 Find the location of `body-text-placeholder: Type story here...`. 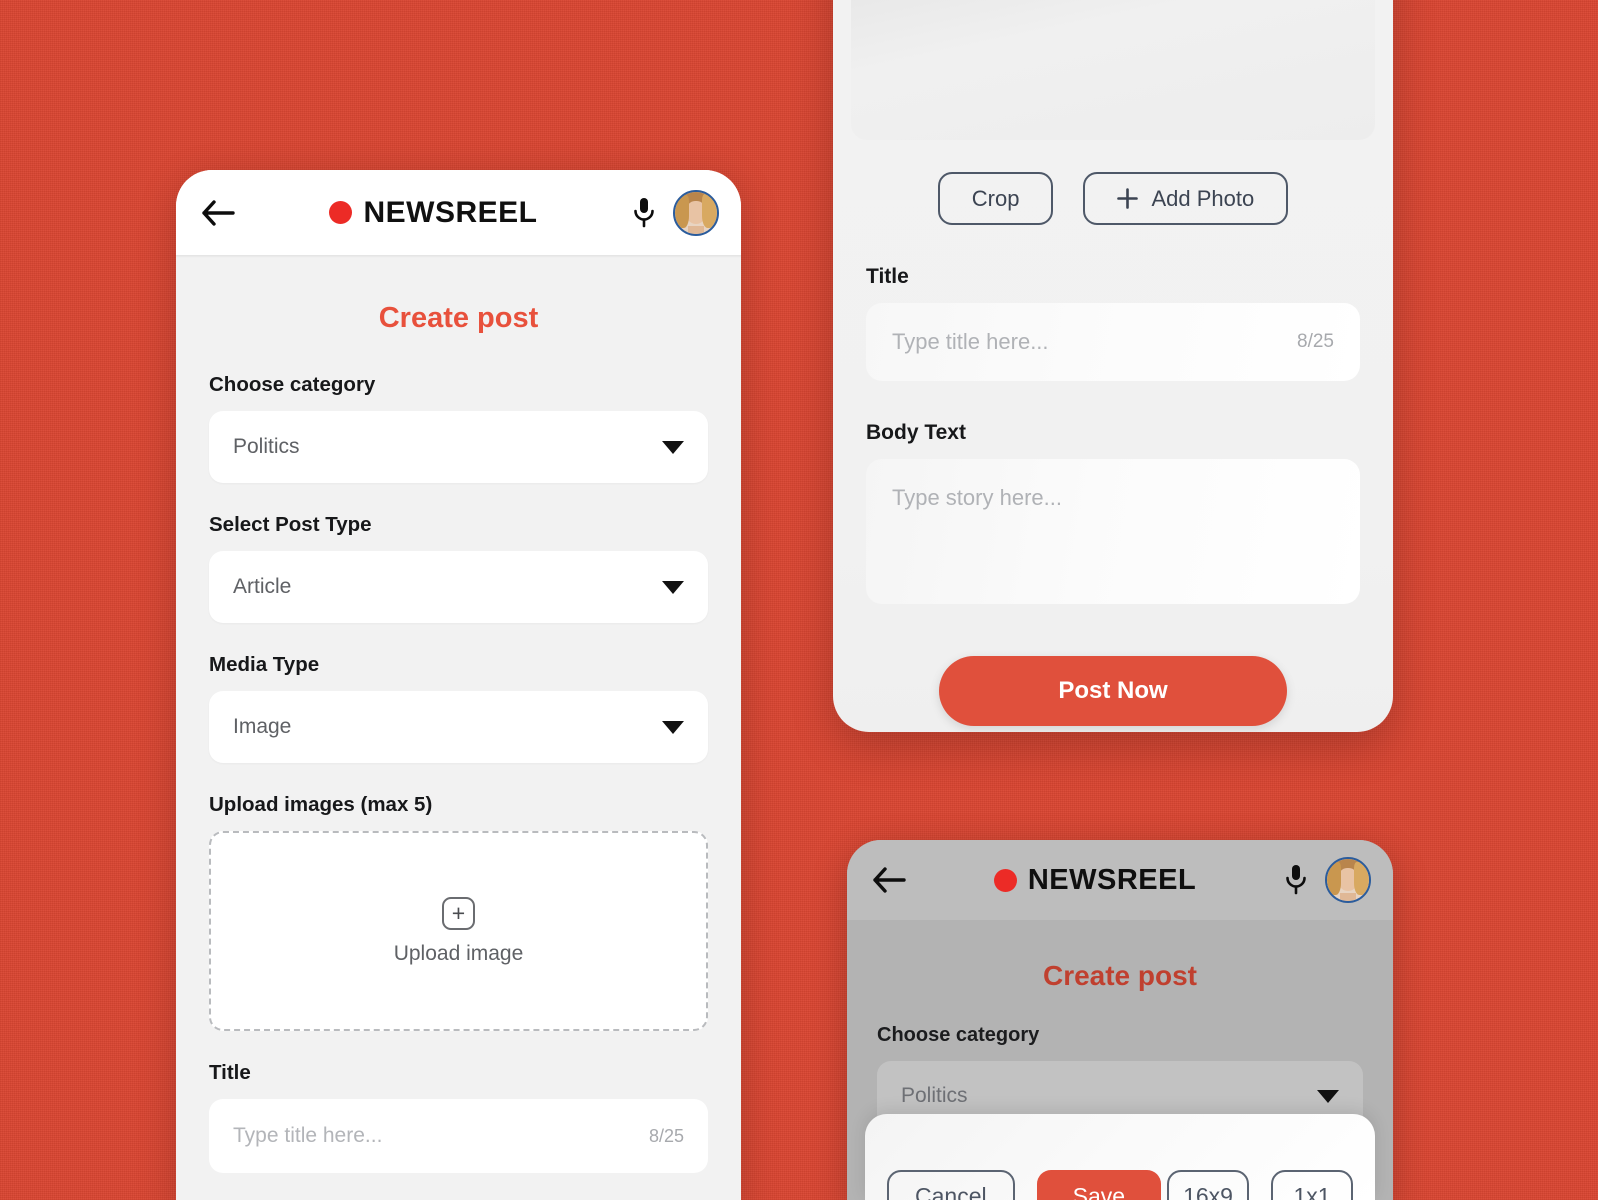

body-text-placeholder: Type story here... is located at coordinates (977, 497).